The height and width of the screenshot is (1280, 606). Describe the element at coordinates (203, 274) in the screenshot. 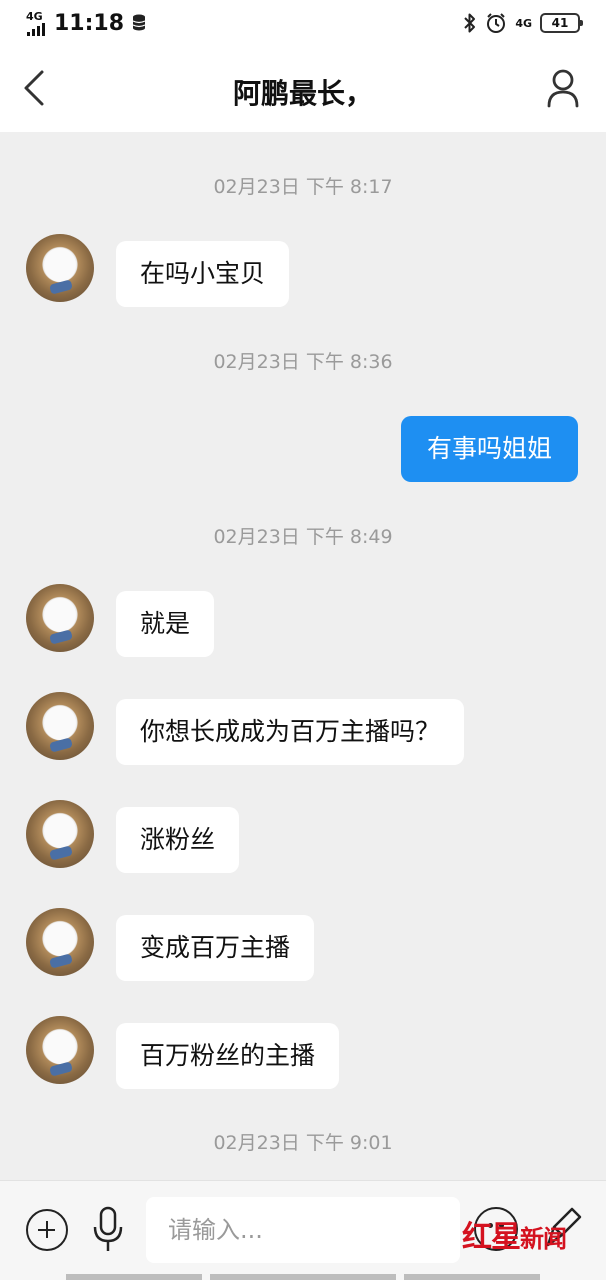

I see `incoming-message: 在吗小宝贝` at that location.